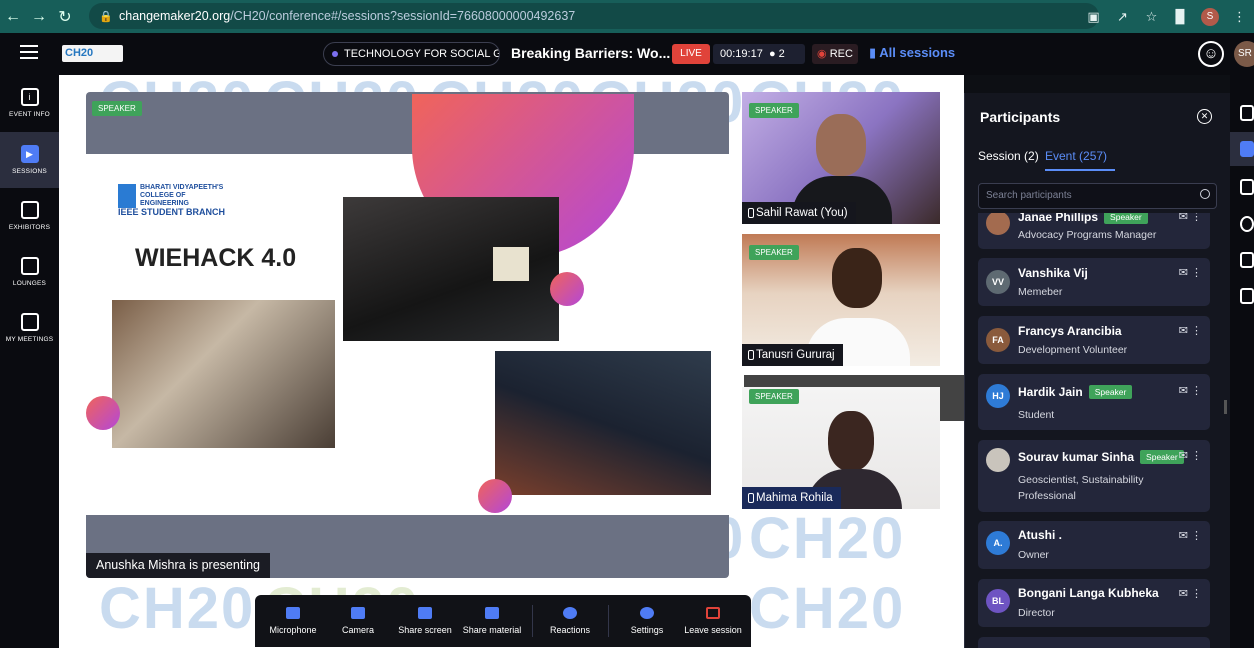 The height and width of the screenshot is (648, 1254). What do you see at coordinates (29, 210) in the screenshot?
I see `store-icon` at bounding box center [29, 210].